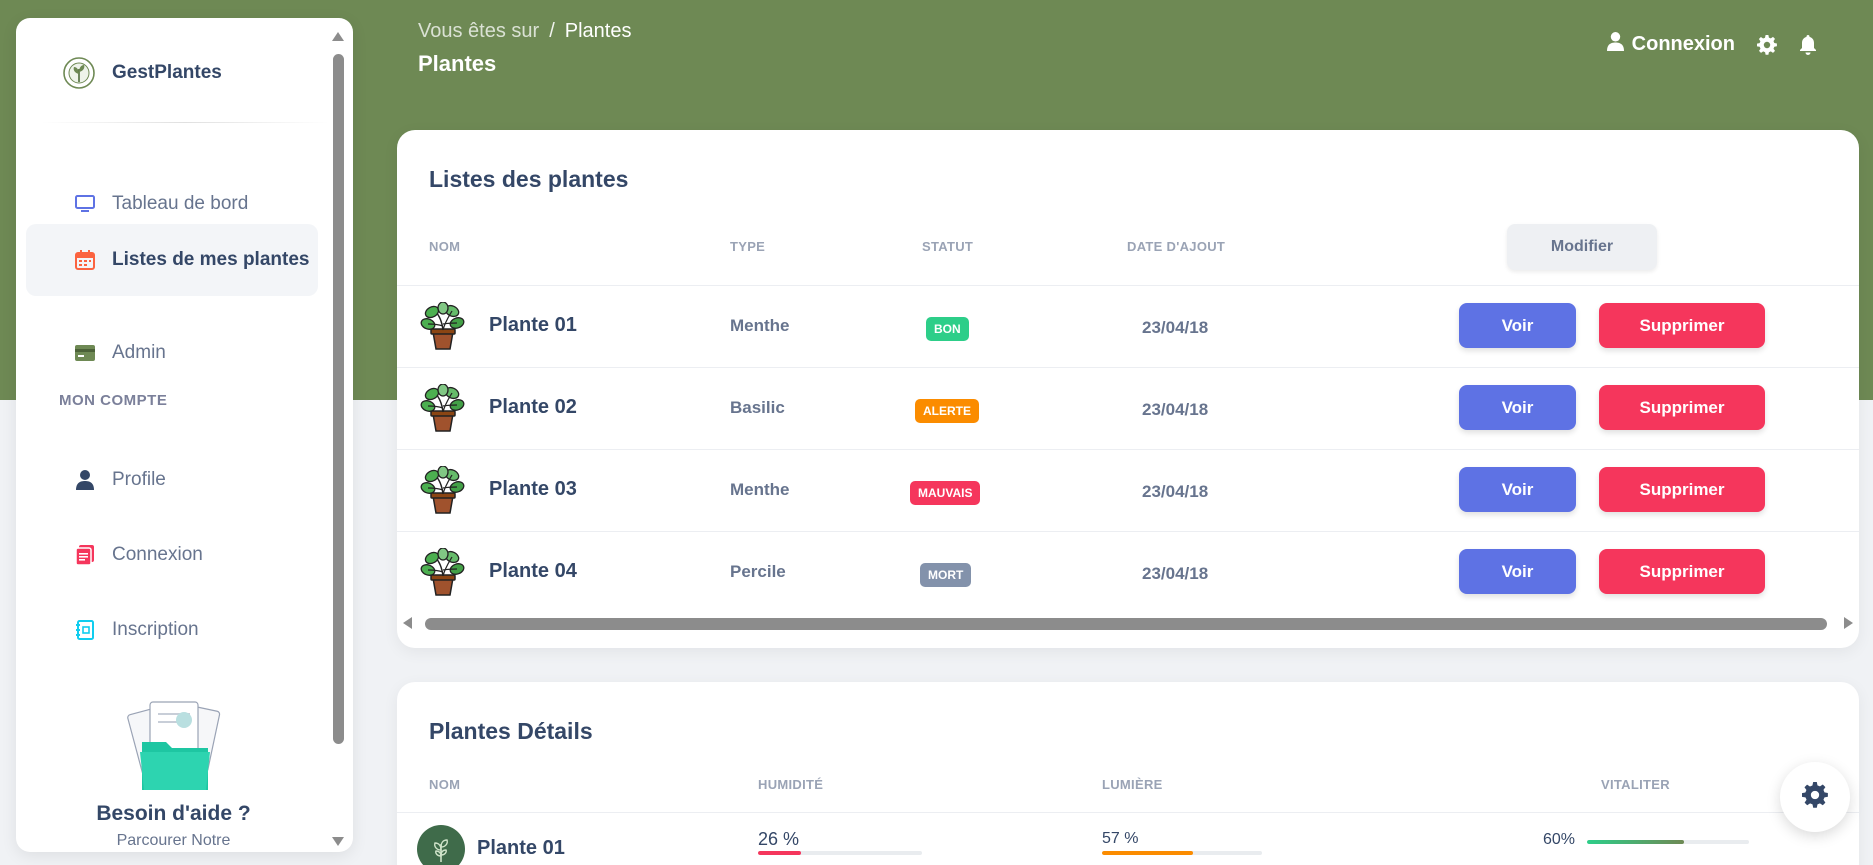  I want to click on sidebar-item-inscription: Inscription, so click(172, 630).